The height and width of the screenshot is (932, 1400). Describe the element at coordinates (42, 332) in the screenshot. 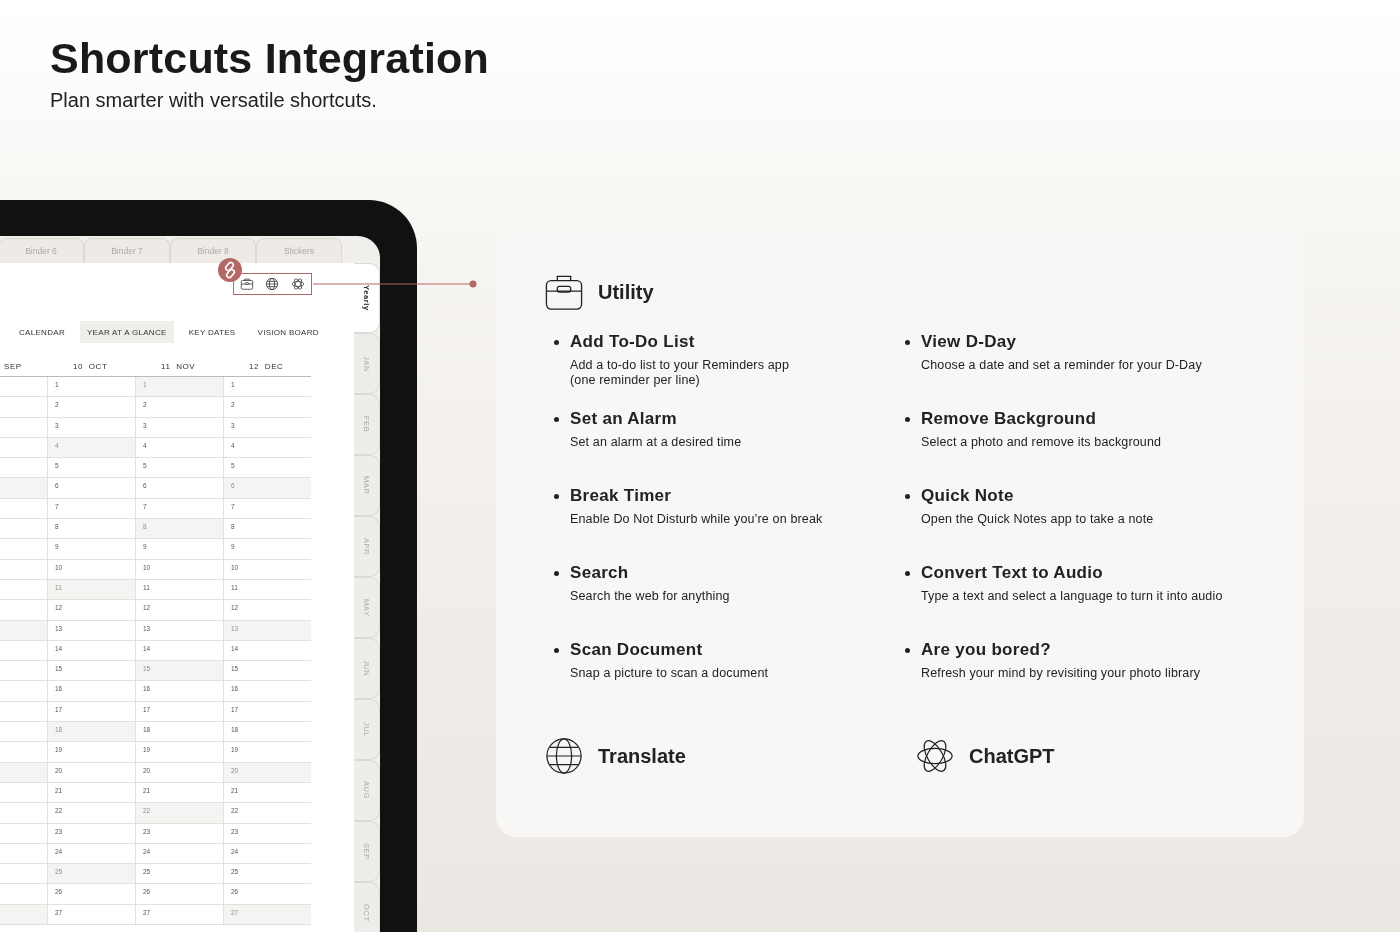

I see `nav-tab: CALENDAR` at that location.